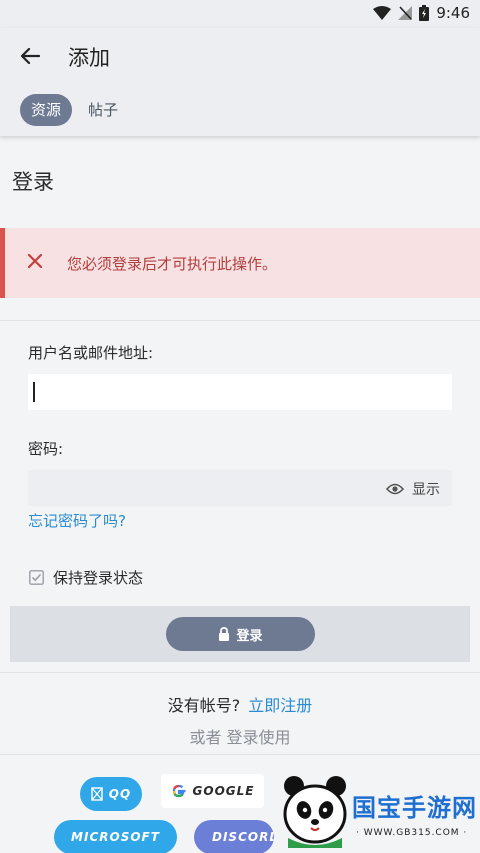 The width and height of the screenshot is (480, 853). Describe the element at coordinates (120, 794) in the screenshot. I see `qq-label: QQ` at that location.